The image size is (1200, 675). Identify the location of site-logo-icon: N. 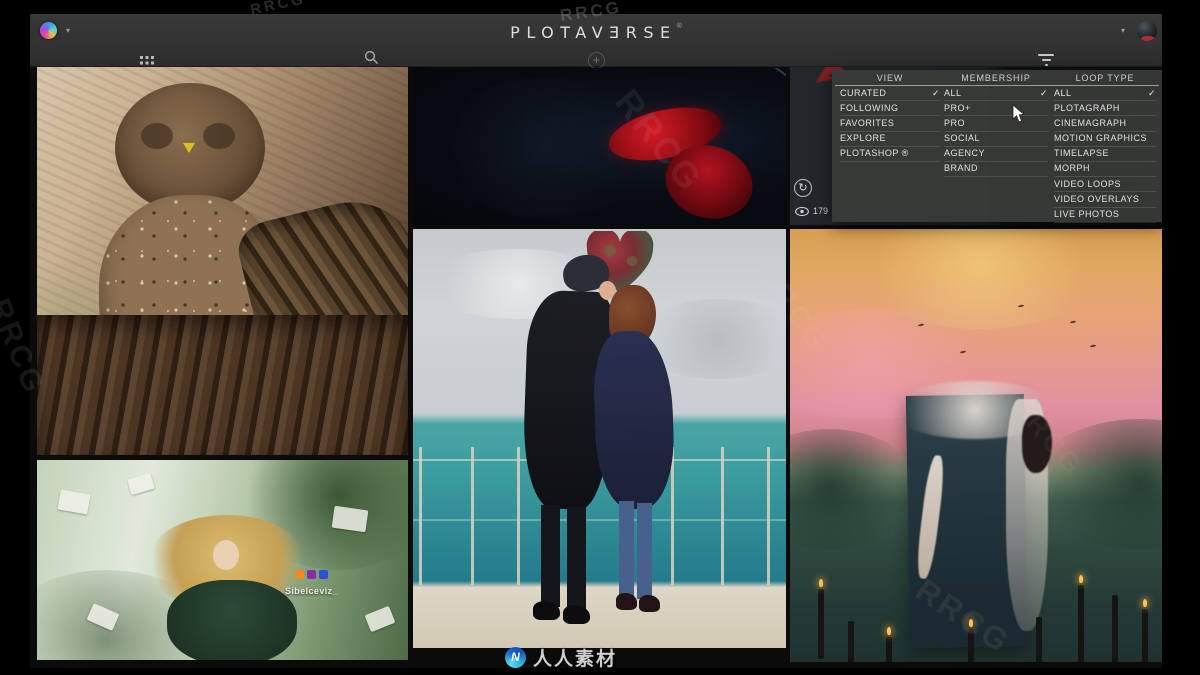
(515, 657).